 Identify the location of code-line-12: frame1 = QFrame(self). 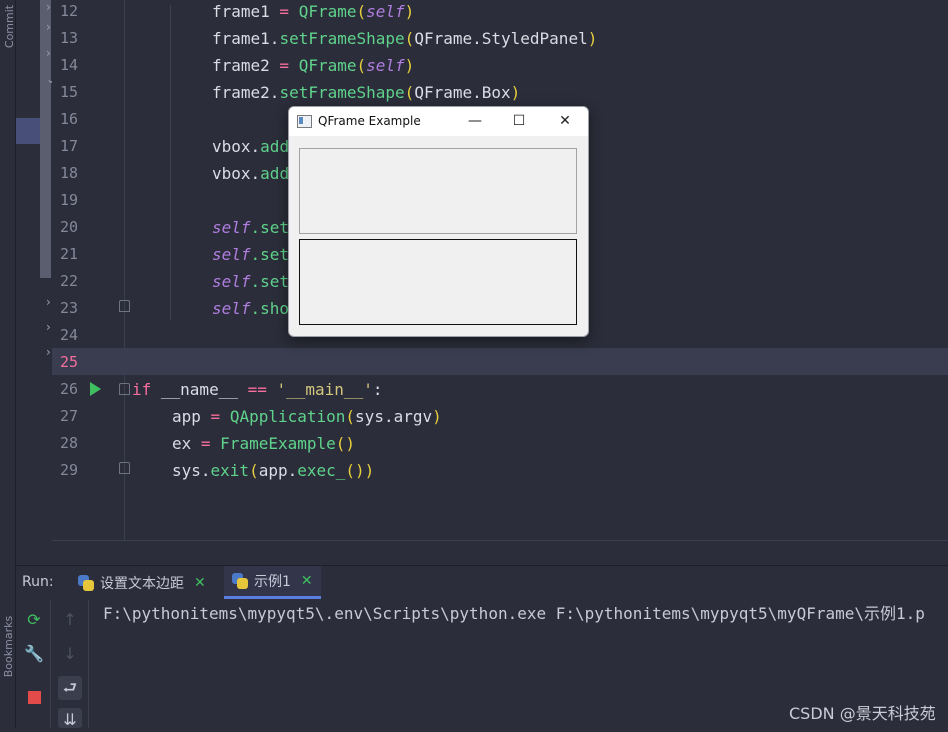
(313, 11).